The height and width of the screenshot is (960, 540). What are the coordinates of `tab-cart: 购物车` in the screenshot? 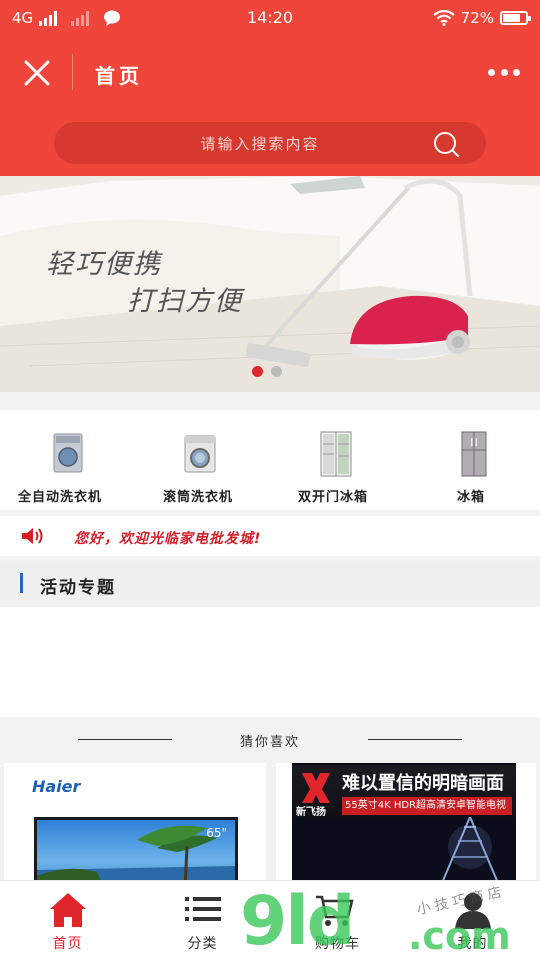 It's located at (337, 920).